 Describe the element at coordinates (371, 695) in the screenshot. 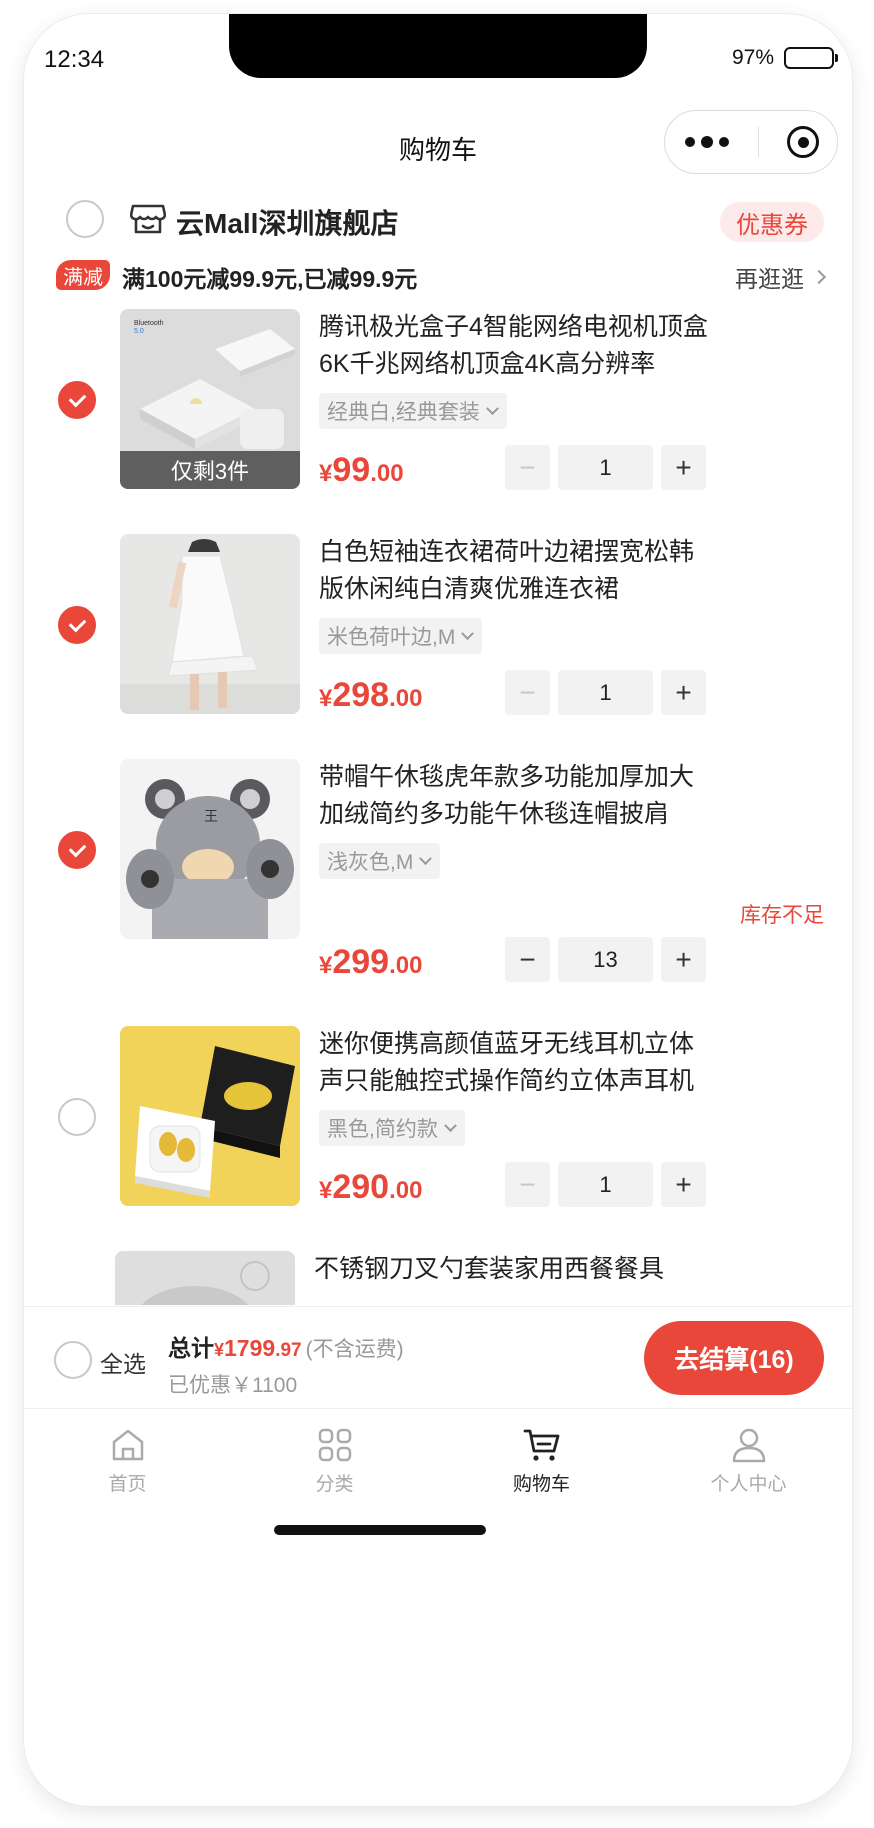

I see `product-price: ¥298.00` at that location.